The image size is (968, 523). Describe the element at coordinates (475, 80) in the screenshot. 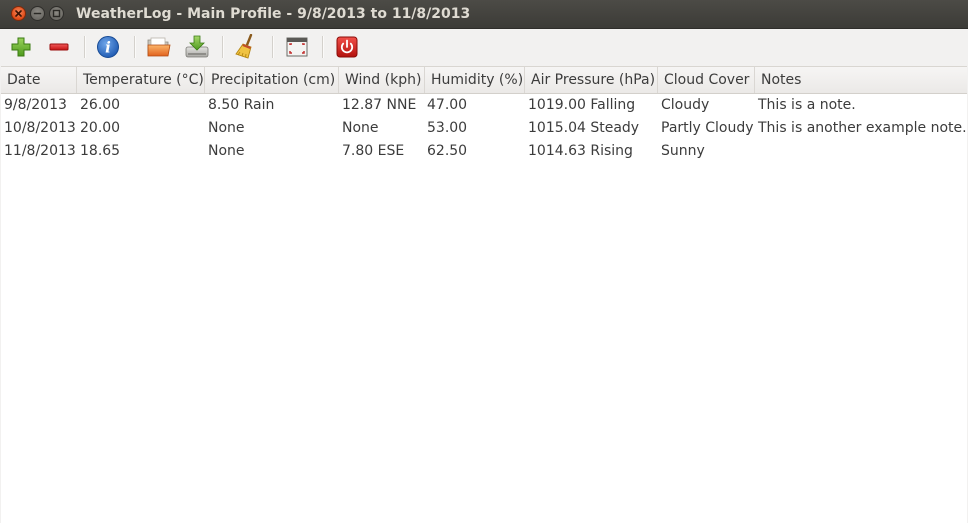

I see `column-header-humidity: Humidity (%)` at that location.